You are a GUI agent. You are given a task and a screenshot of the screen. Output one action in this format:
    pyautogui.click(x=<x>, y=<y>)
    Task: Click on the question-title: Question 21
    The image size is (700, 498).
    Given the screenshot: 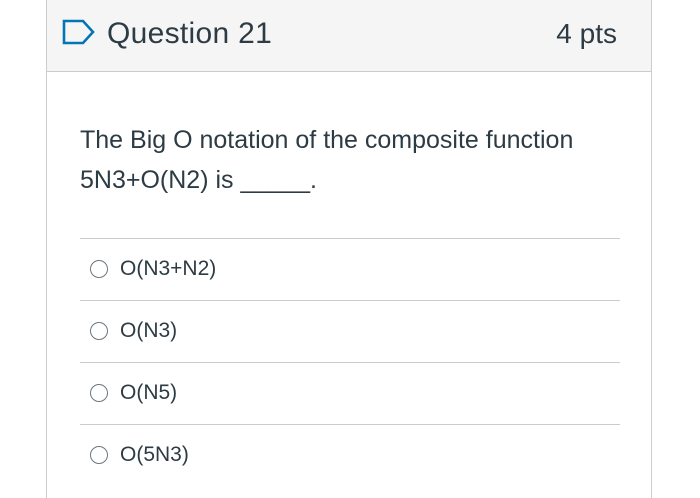 What is the action you would take?
    pyautogui.click(x=190, y=33)
    